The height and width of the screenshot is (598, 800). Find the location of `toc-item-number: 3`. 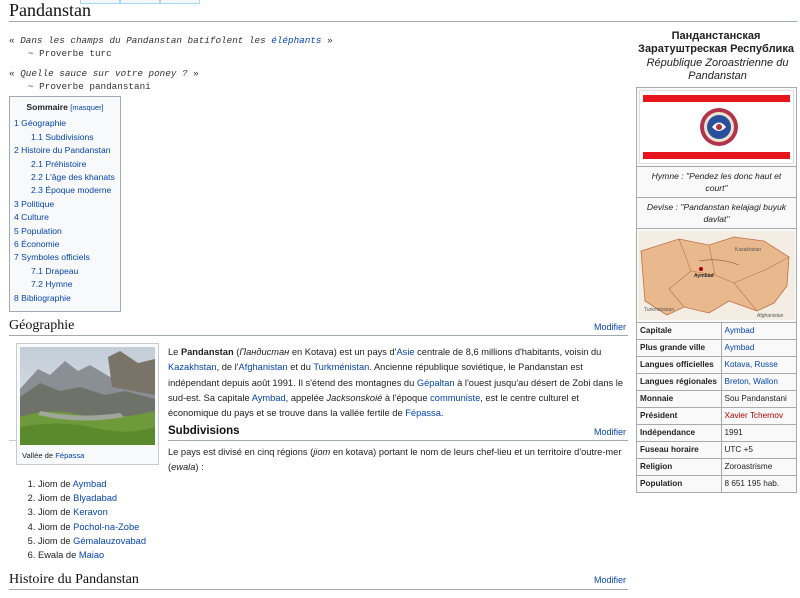

toc-item-number: 3 is located at coordinates (16, 204).